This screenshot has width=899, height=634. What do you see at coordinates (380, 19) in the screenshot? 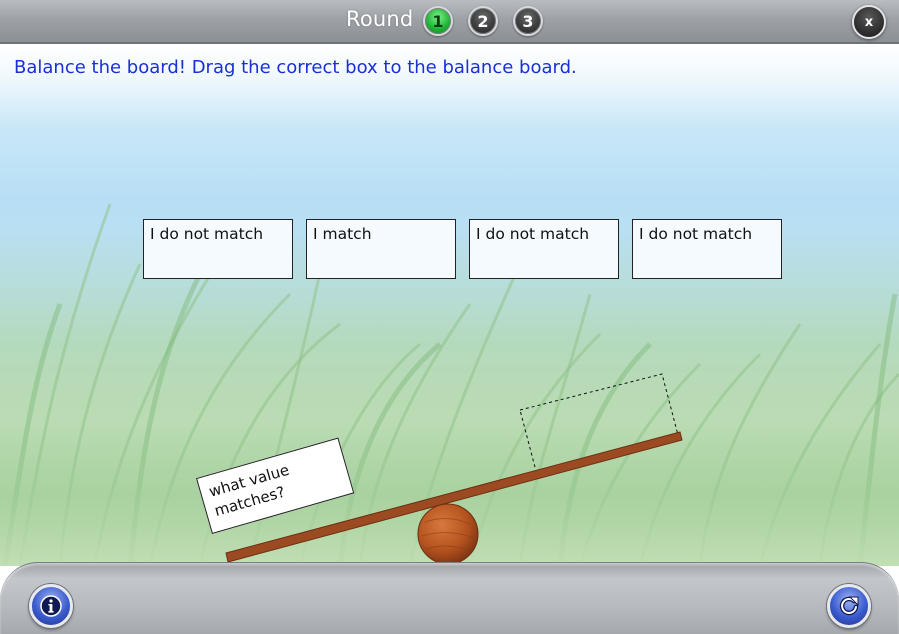
I see `round-label: Round` at bounding box center [380, 19].